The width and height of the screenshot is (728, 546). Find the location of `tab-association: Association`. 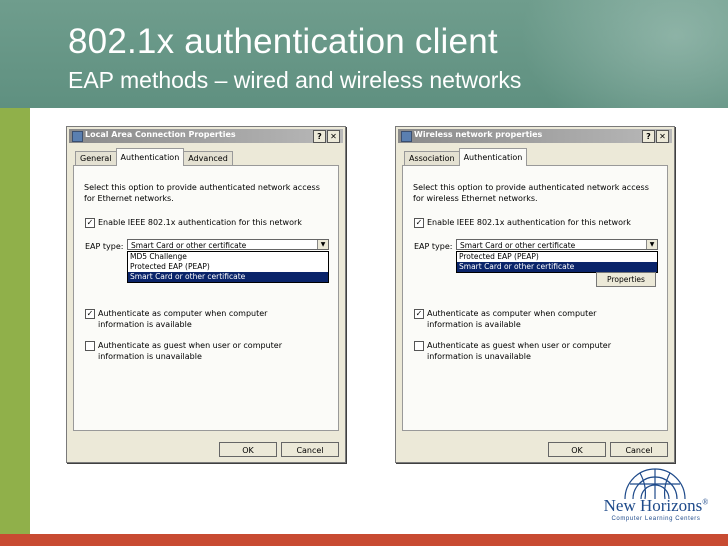

tab-association: Association is located at coordinates (432, 158).